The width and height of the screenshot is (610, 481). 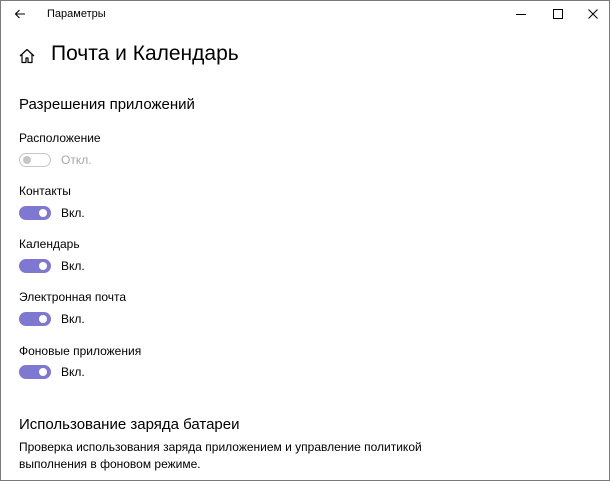 What do you see at coordinates (73, 213) in the screenshot?
I see `contacts-toggle-state: Вкл.` at bounding box center [73, 213].